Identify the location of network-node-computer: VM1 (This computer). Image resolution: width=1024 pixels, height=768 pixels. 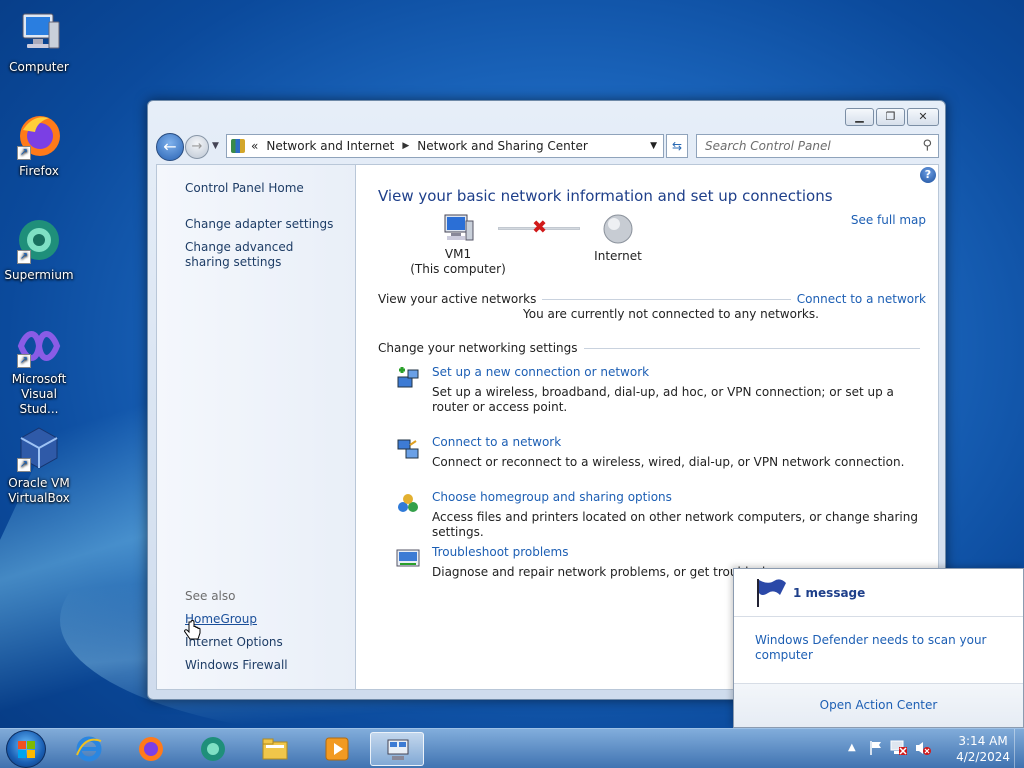
(458, 245).